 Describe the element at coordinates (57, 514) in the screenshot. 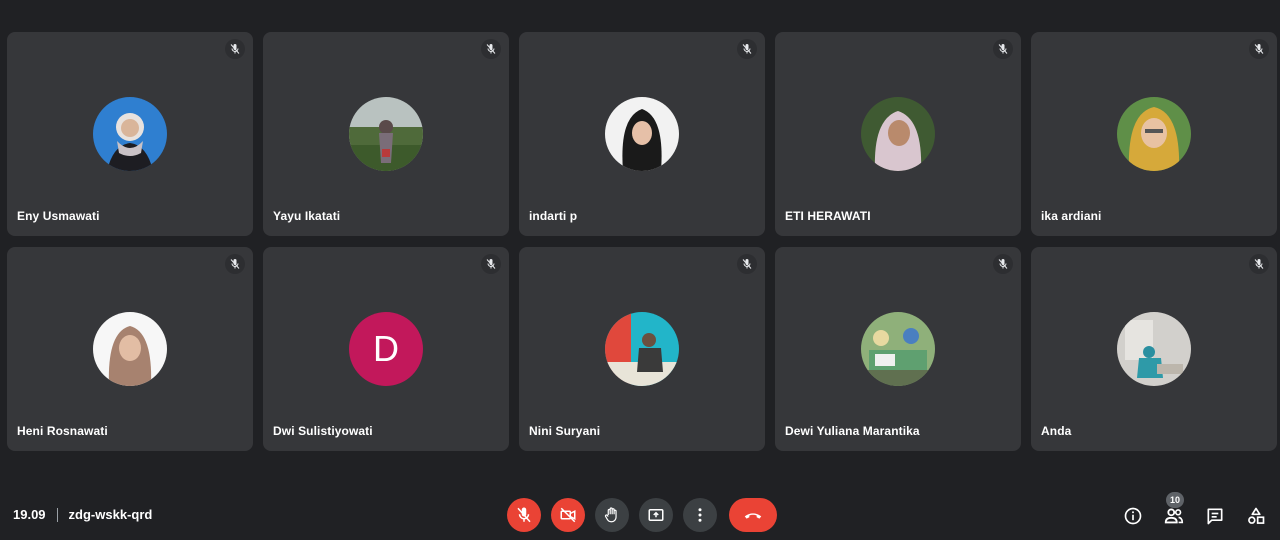

I see `divider` at that location.